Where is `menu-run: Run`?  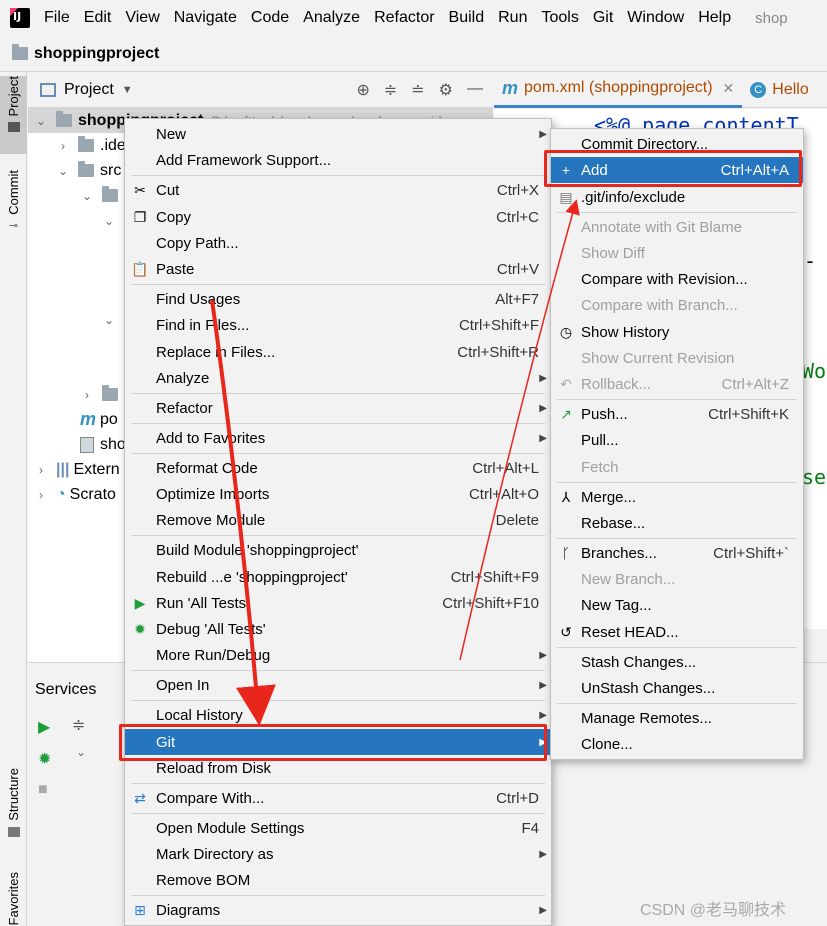 menu-run: Run is located at coordinates (512, 18).